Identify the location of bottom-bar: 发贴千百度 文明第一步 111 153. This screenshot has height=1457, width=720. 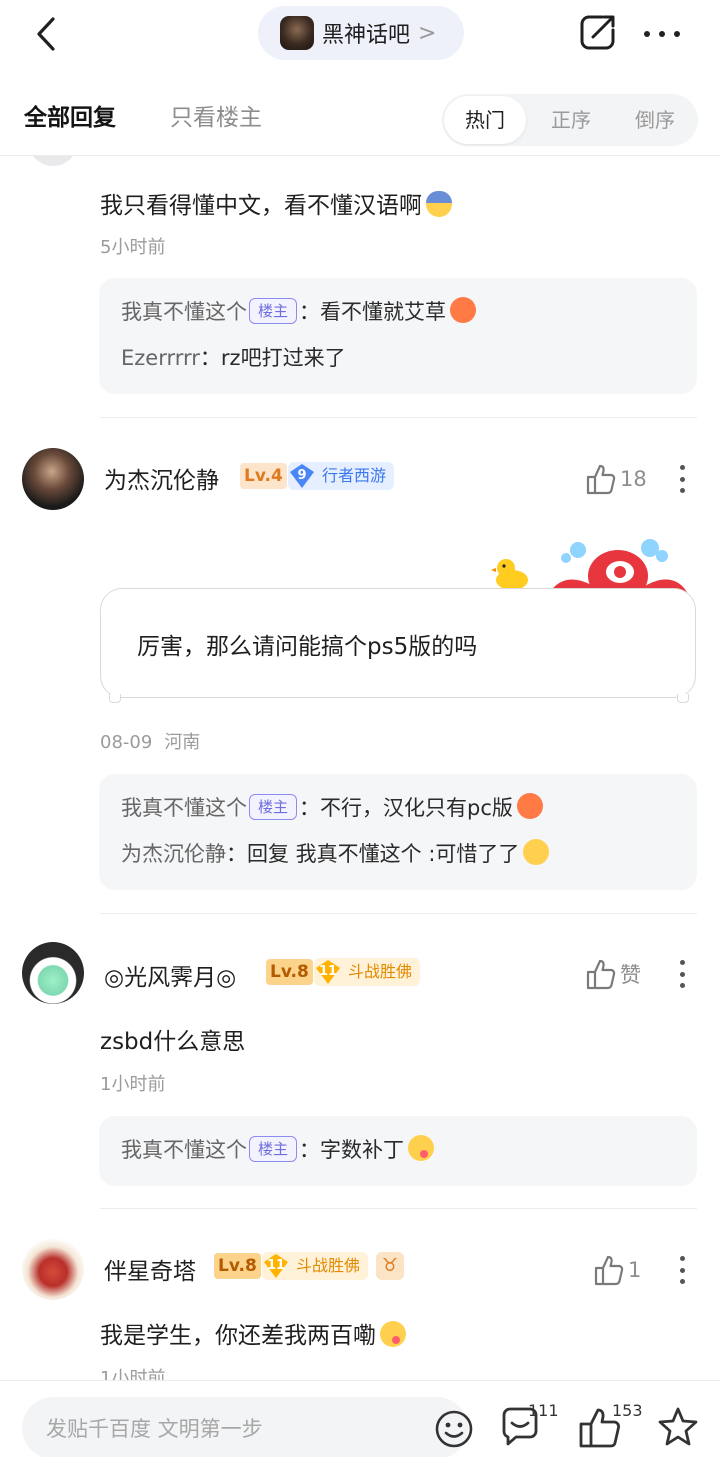
(360, 1418).